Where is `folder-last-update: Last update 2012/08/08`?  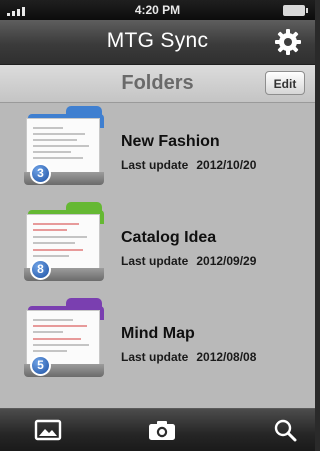 folder-last-update: Last update 2012/08/08 is located at coordinates (188, 357).